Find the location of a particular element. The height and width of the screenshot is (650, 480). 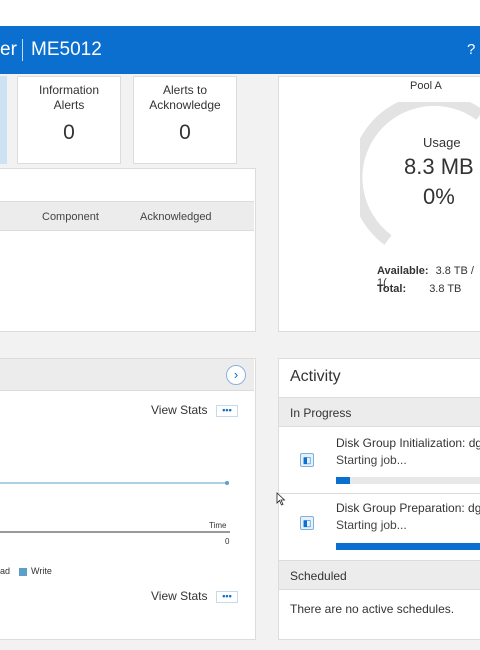

legend-item-write: Write is located at coordinates (41, 571).